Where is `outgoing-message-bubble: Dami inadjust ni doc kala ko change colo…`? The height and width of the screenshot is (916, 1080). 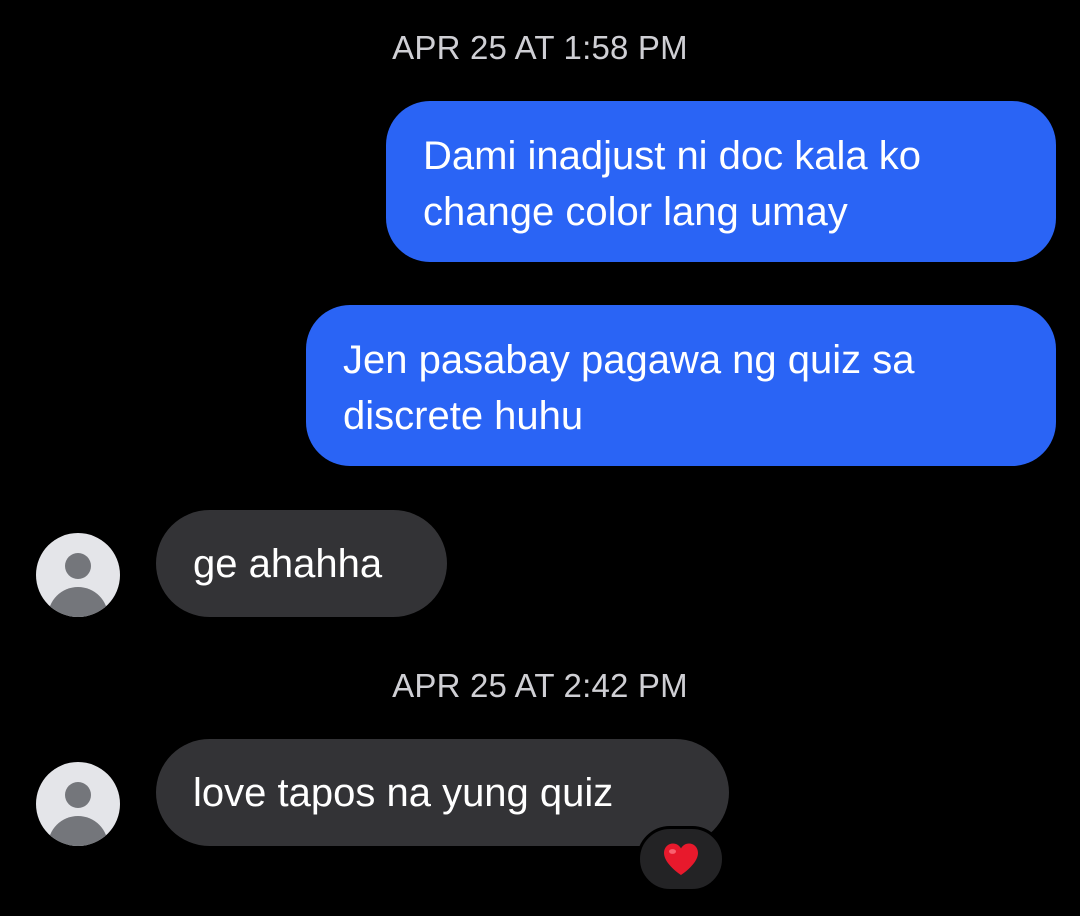
outgoing-message-bubble: Dami inadjust ni doc kala ko change colo… is located at coordinates (721, 181).